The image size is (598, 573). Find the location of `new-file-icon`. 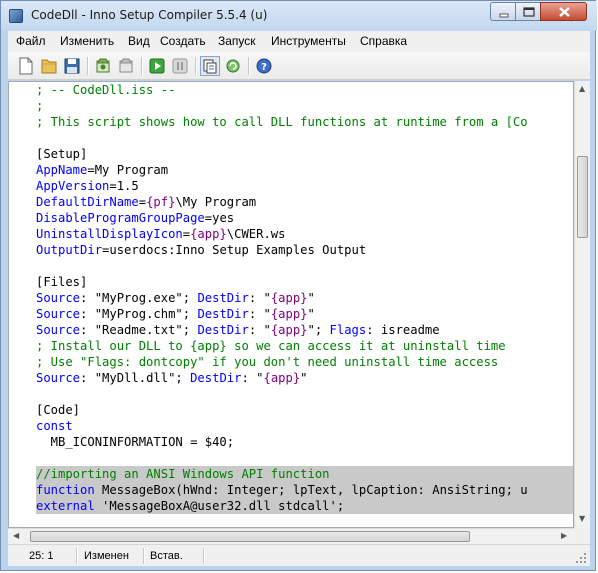

new-file-icon is located at coordinates (26, 66).